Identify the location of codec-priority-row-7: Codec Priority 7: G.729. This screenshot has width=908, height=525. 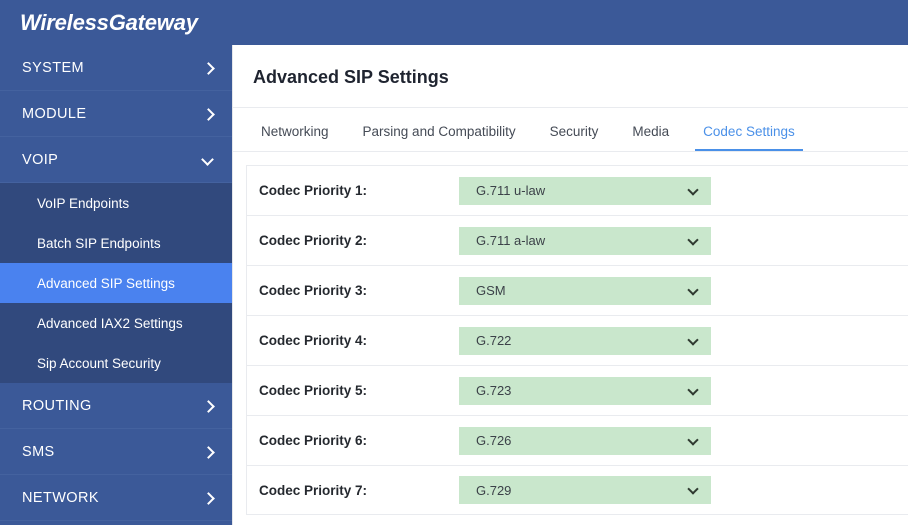
(577, 490).